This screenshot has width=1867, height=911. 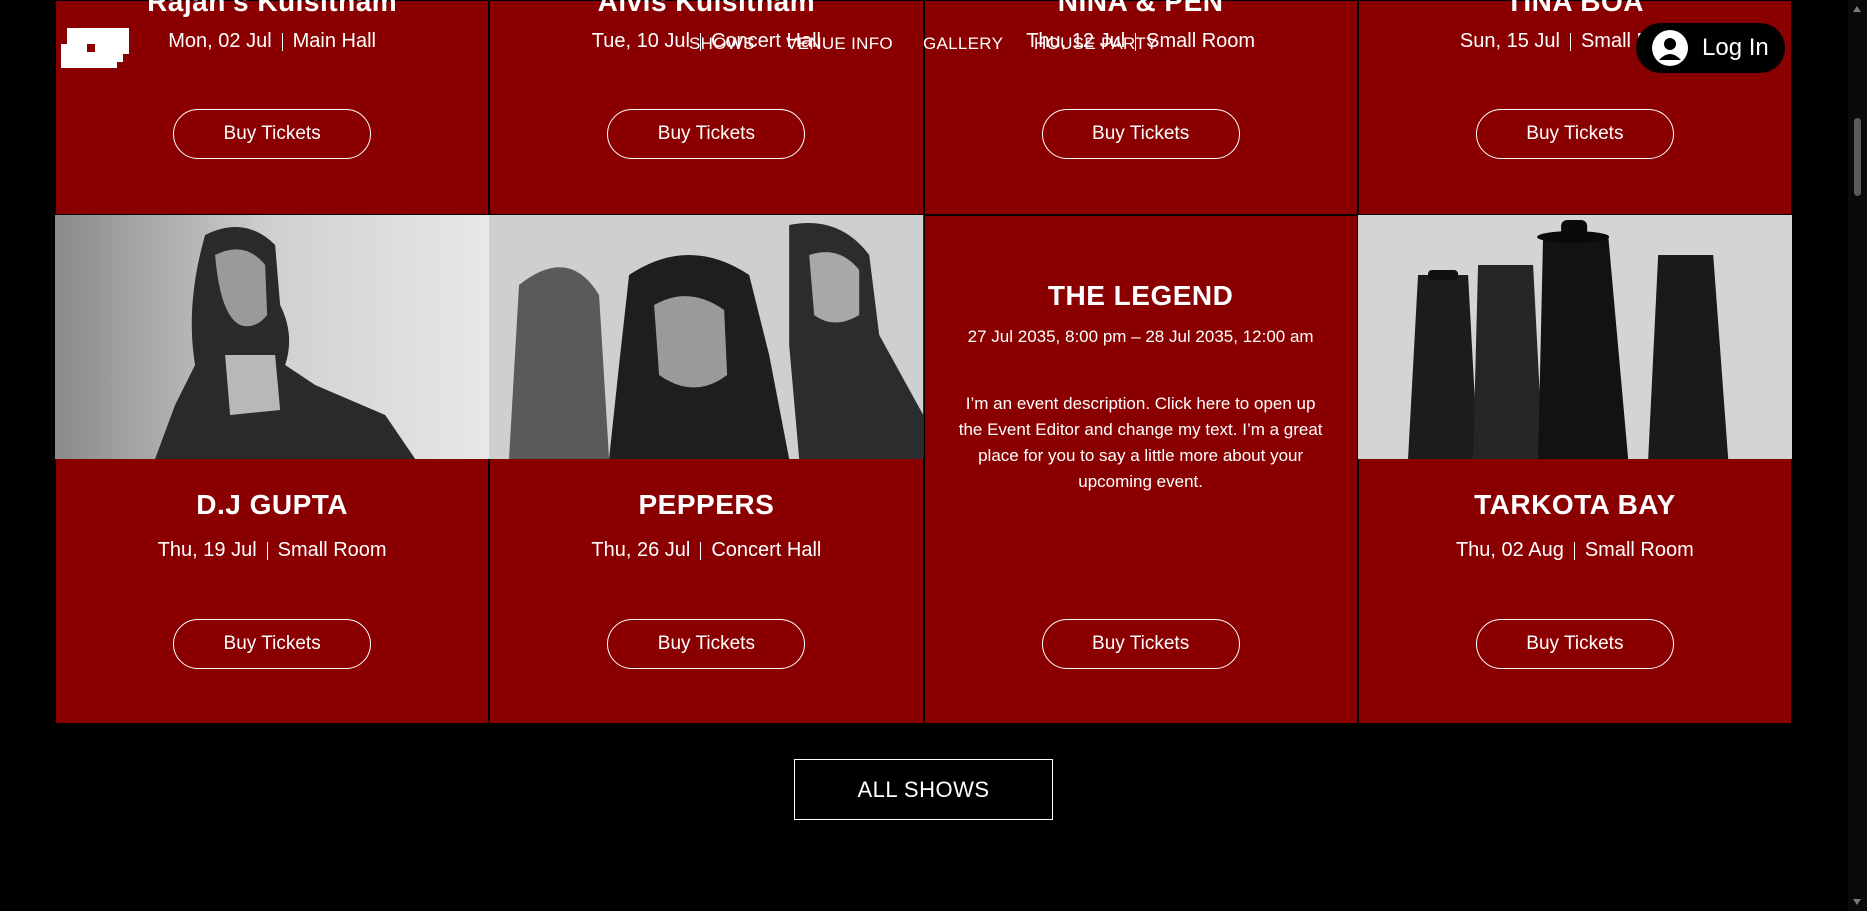 I want to click on event-date: Thu, 19 Jul, so click(x=207, y=550).